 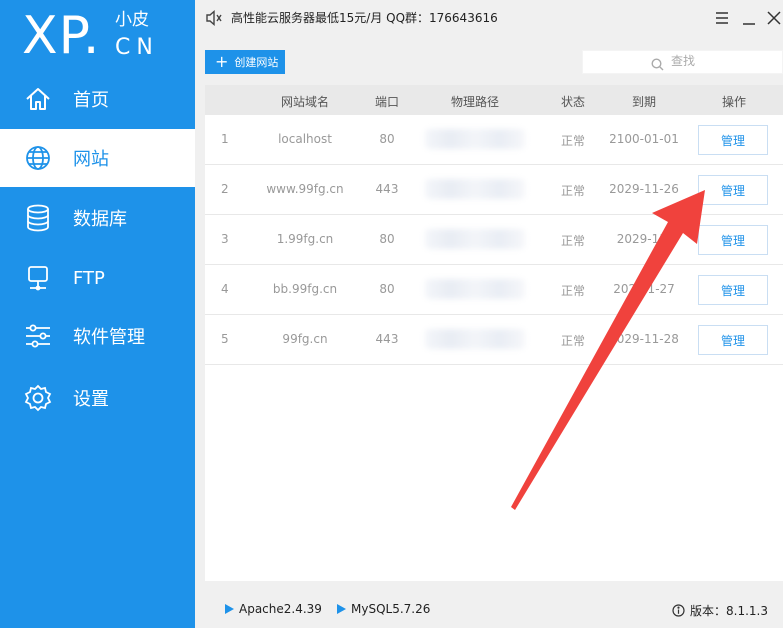 I want to click on mysql-service: MySQL5.7.26, so click(x=383, y=609).